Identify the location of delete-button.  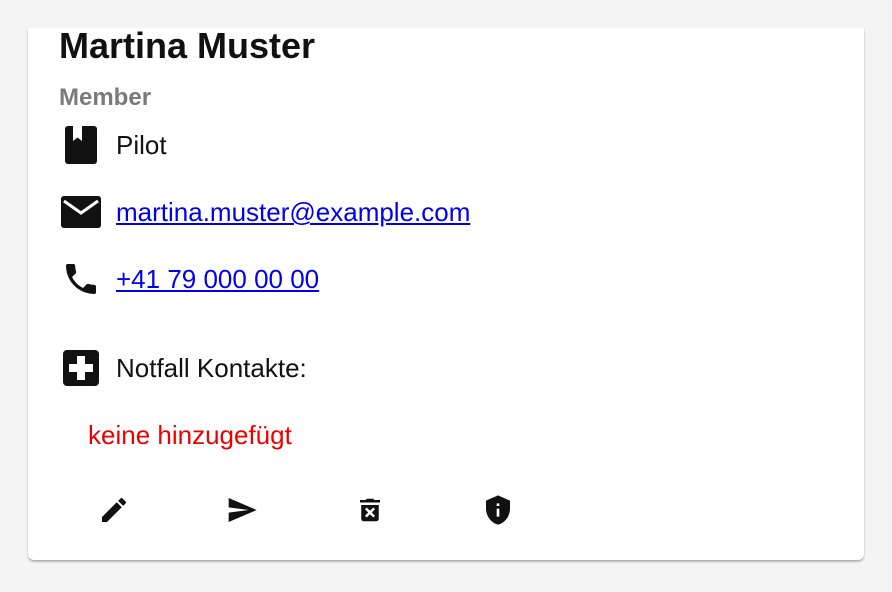
(370, 511).